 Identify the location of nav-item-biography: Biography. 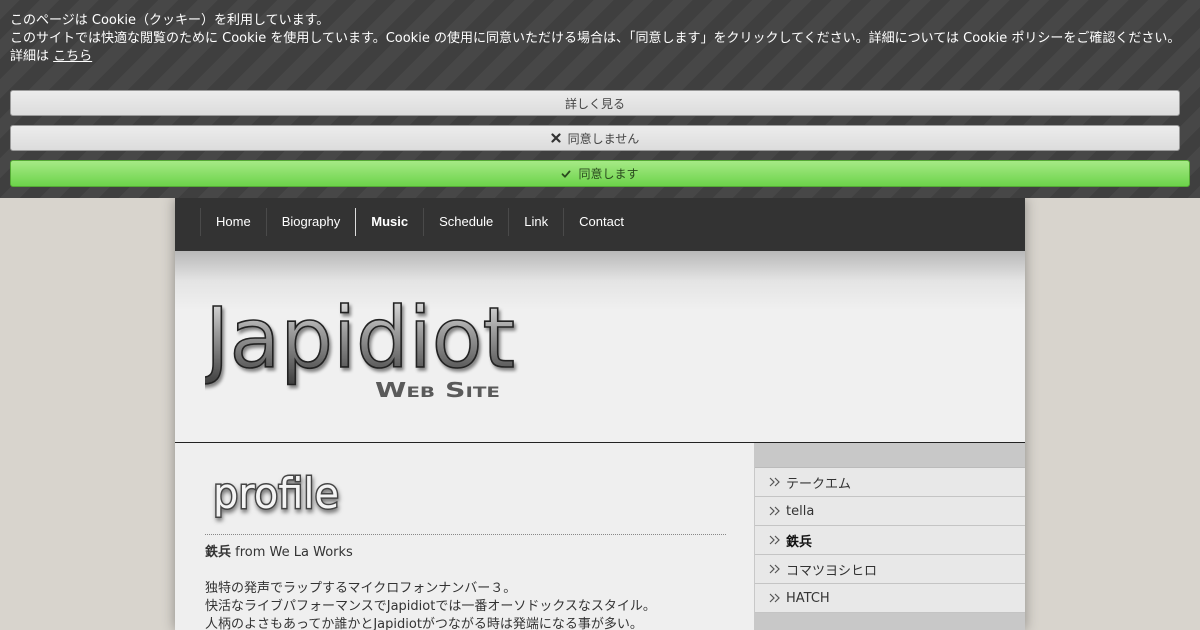
(310, 222).